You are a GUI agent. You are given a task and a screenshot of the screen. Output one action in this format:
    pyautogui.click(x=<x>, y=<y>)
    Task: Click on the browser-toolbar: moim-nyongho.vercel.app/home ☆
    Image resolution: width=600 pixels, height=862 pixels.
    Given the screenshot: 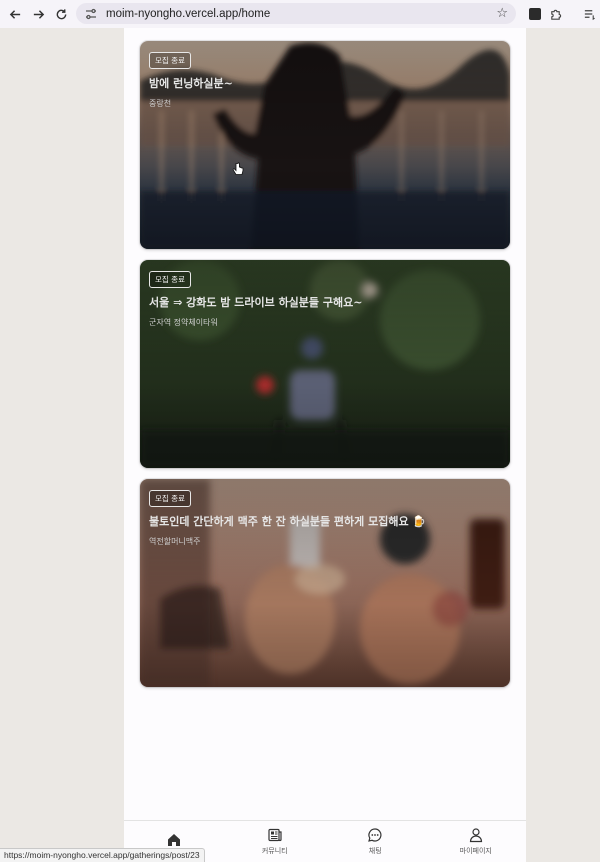 What is the action you would take?
    pyautogui.click(x=300, y=14)
    